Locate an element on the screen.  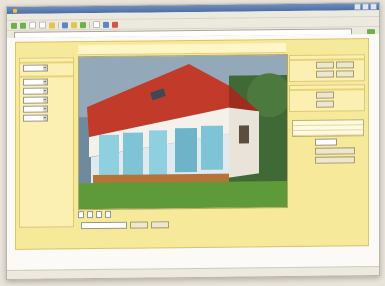
minimize-icon is located at coordinates (357, 7).